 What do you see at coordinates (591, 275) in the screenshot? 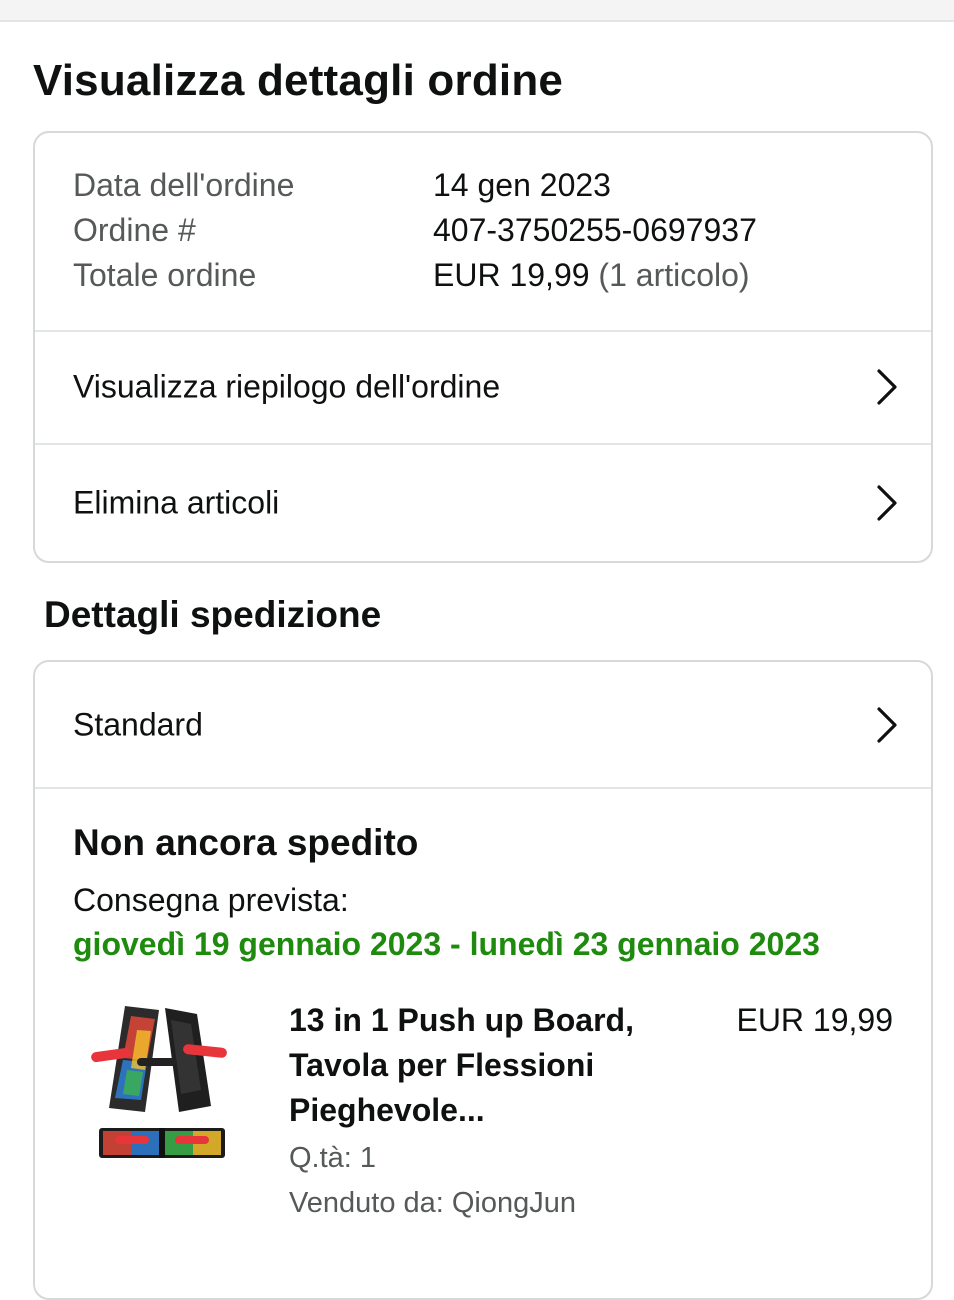
I see `order-total-value: EUR 19,99 (1 articolo)` at bounding box center [591, 275].